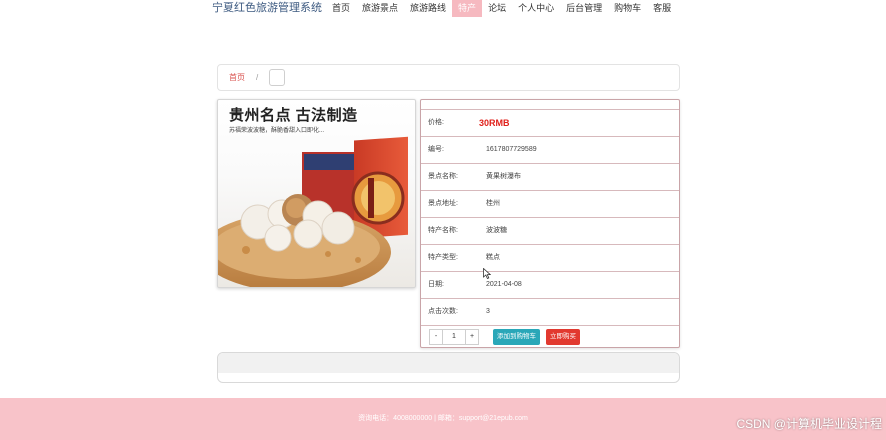 The width and height of the screenshot is (886, 440). What do you see at coordinates (467, 8) in the screenshot?
I see `nav-item-specialties: 特产` at bounding box center [467, 8].